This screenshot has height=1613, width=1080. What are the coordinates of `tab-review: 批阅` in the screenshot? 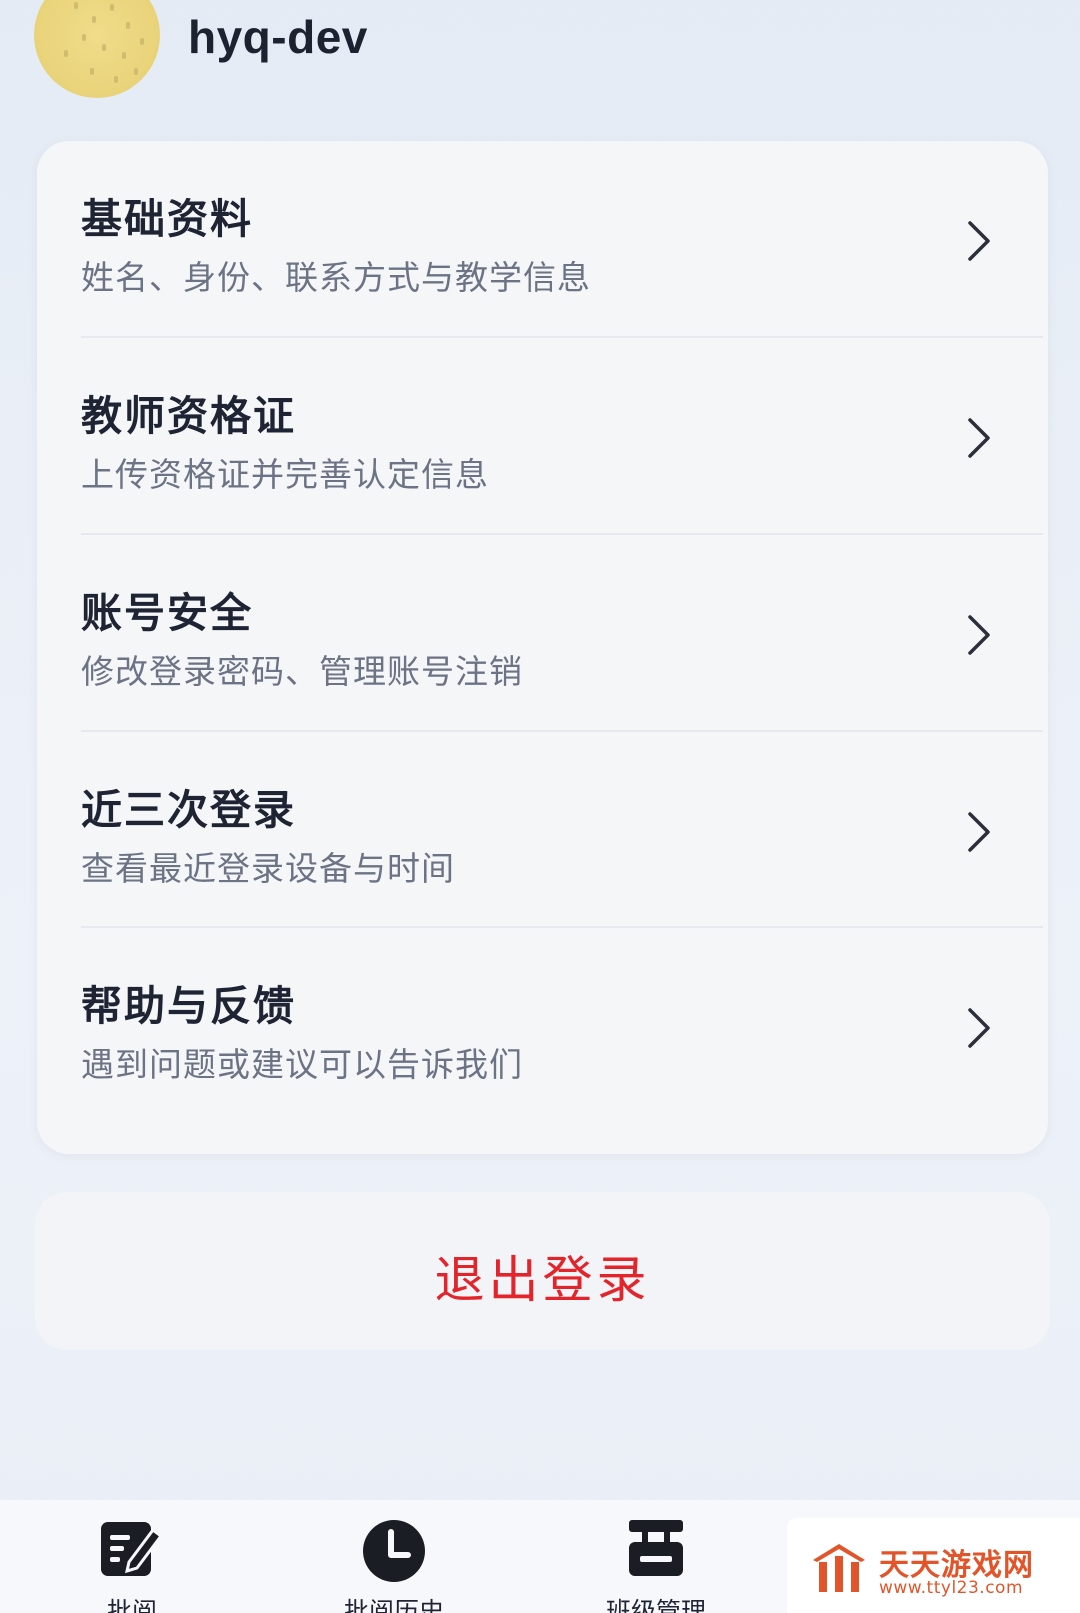 It's located at (132, 1556).